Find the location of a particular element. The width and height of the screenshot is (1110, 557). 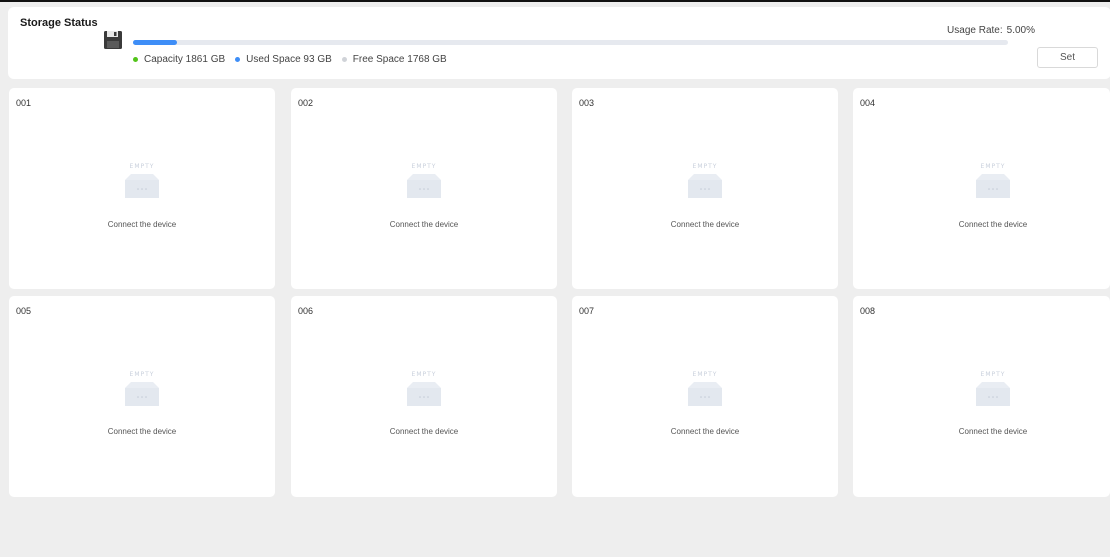

legend-used-label: Used Space 93 GB is located at coordinates (289, 59).